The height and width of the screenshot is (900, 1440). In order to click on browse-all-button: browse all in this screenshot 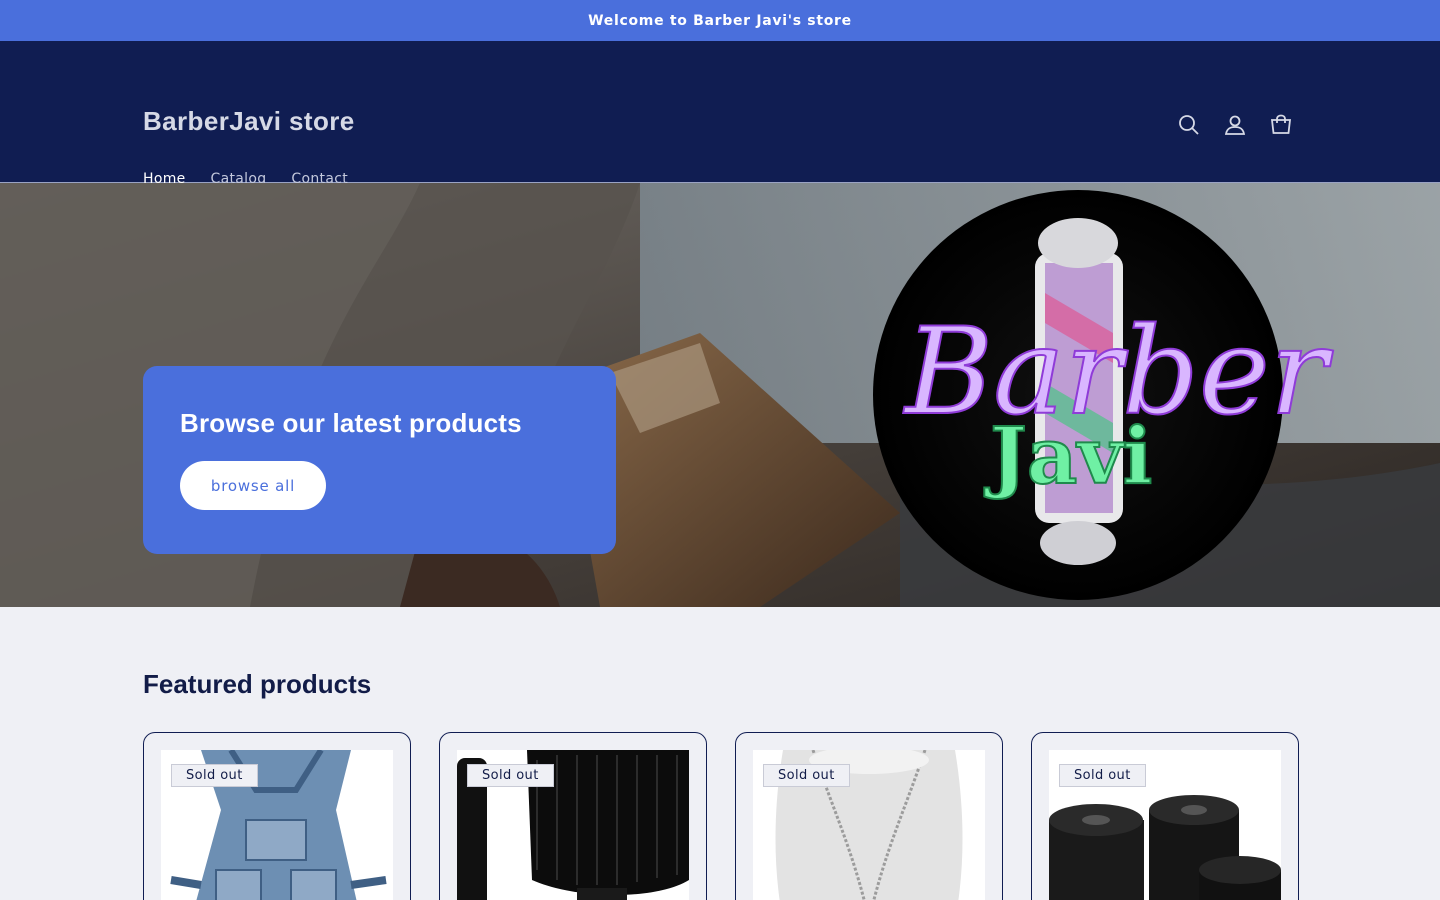, I will do `click(253, 485)`.